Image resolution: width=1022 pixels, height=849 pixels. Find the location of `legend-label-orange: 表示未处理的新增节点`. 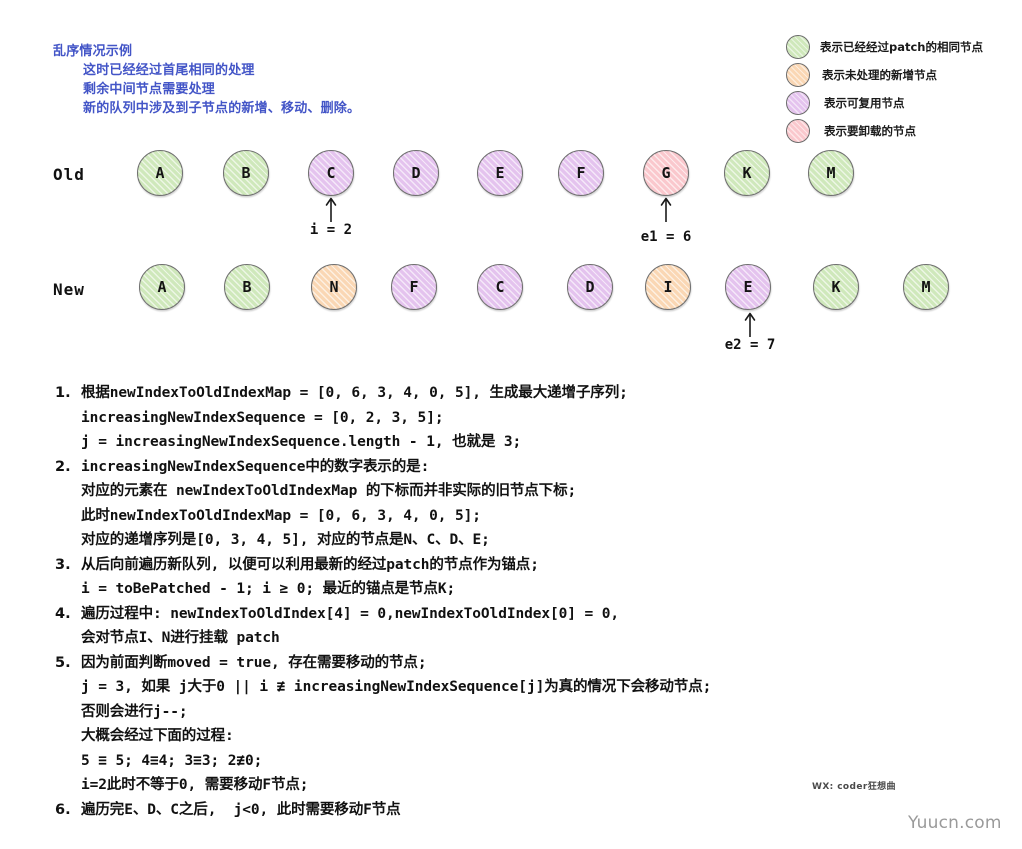

legend-label-orange: 表示未处理的新增节点 is located at coordinates (879, 75).